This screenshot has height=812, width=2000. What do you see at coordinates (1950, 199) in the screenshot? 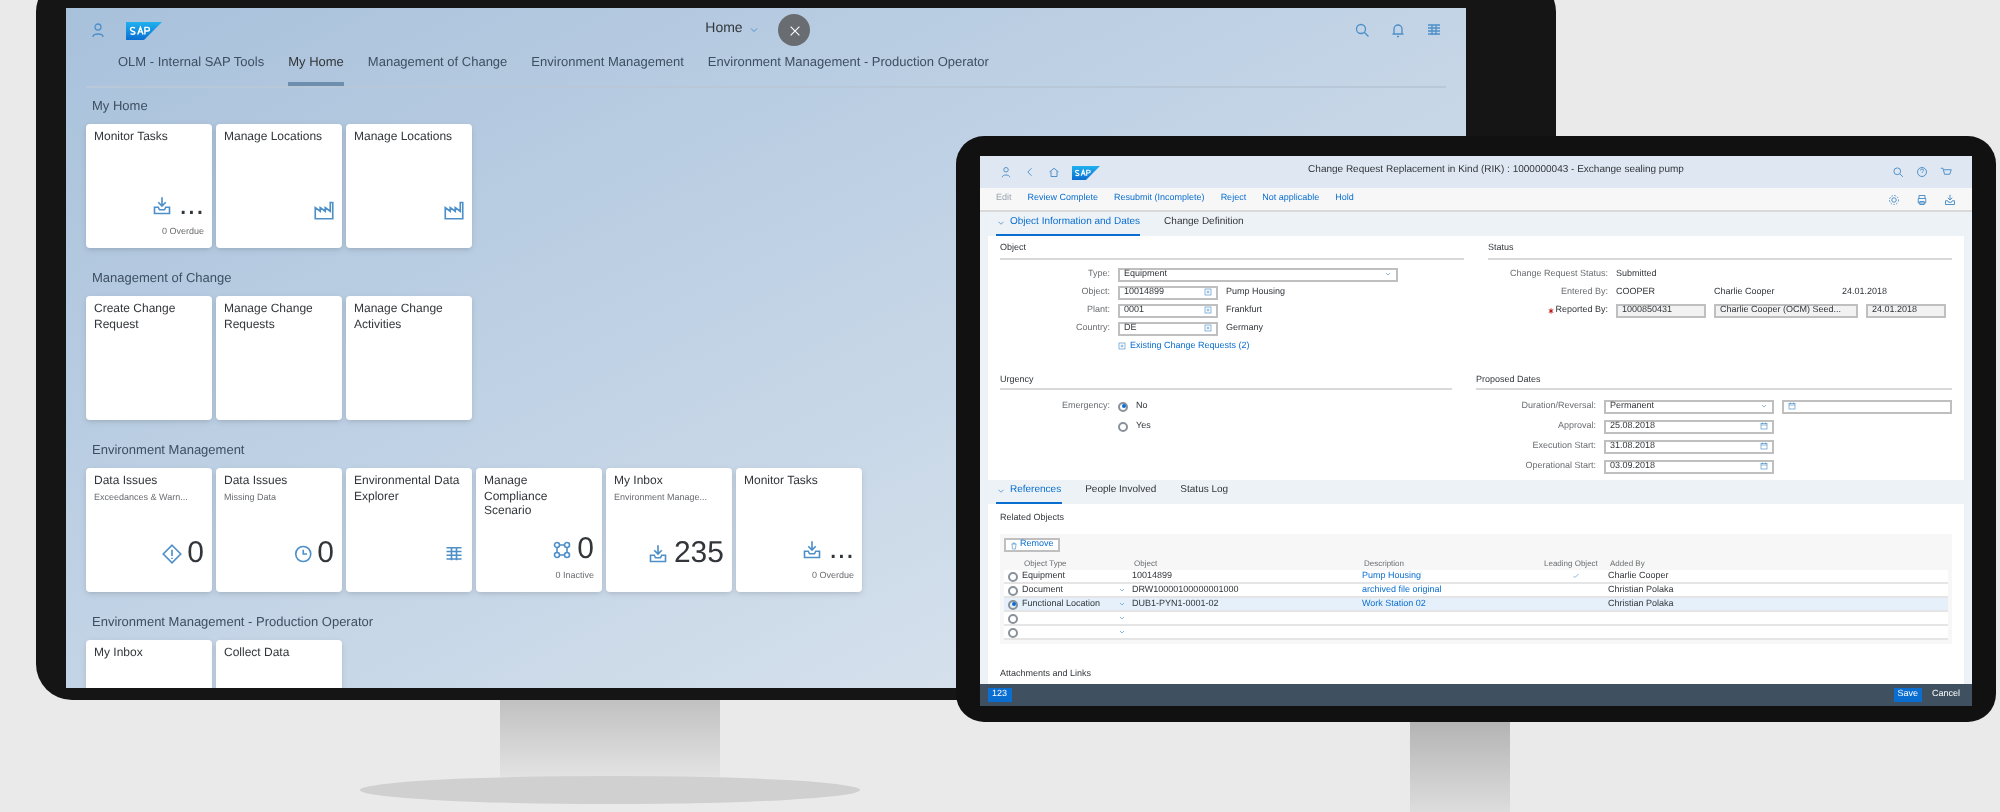
I see `export-icon` at bounding box center [1950, 199].